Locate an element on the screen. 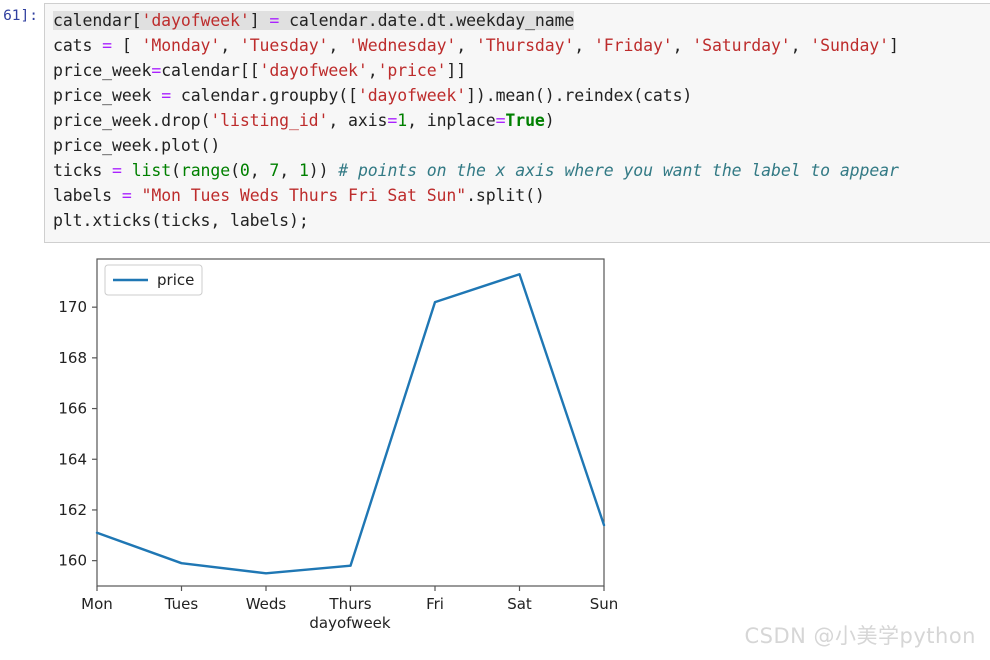  code-token: price_week.plot() is located at coordinates (137, 145).